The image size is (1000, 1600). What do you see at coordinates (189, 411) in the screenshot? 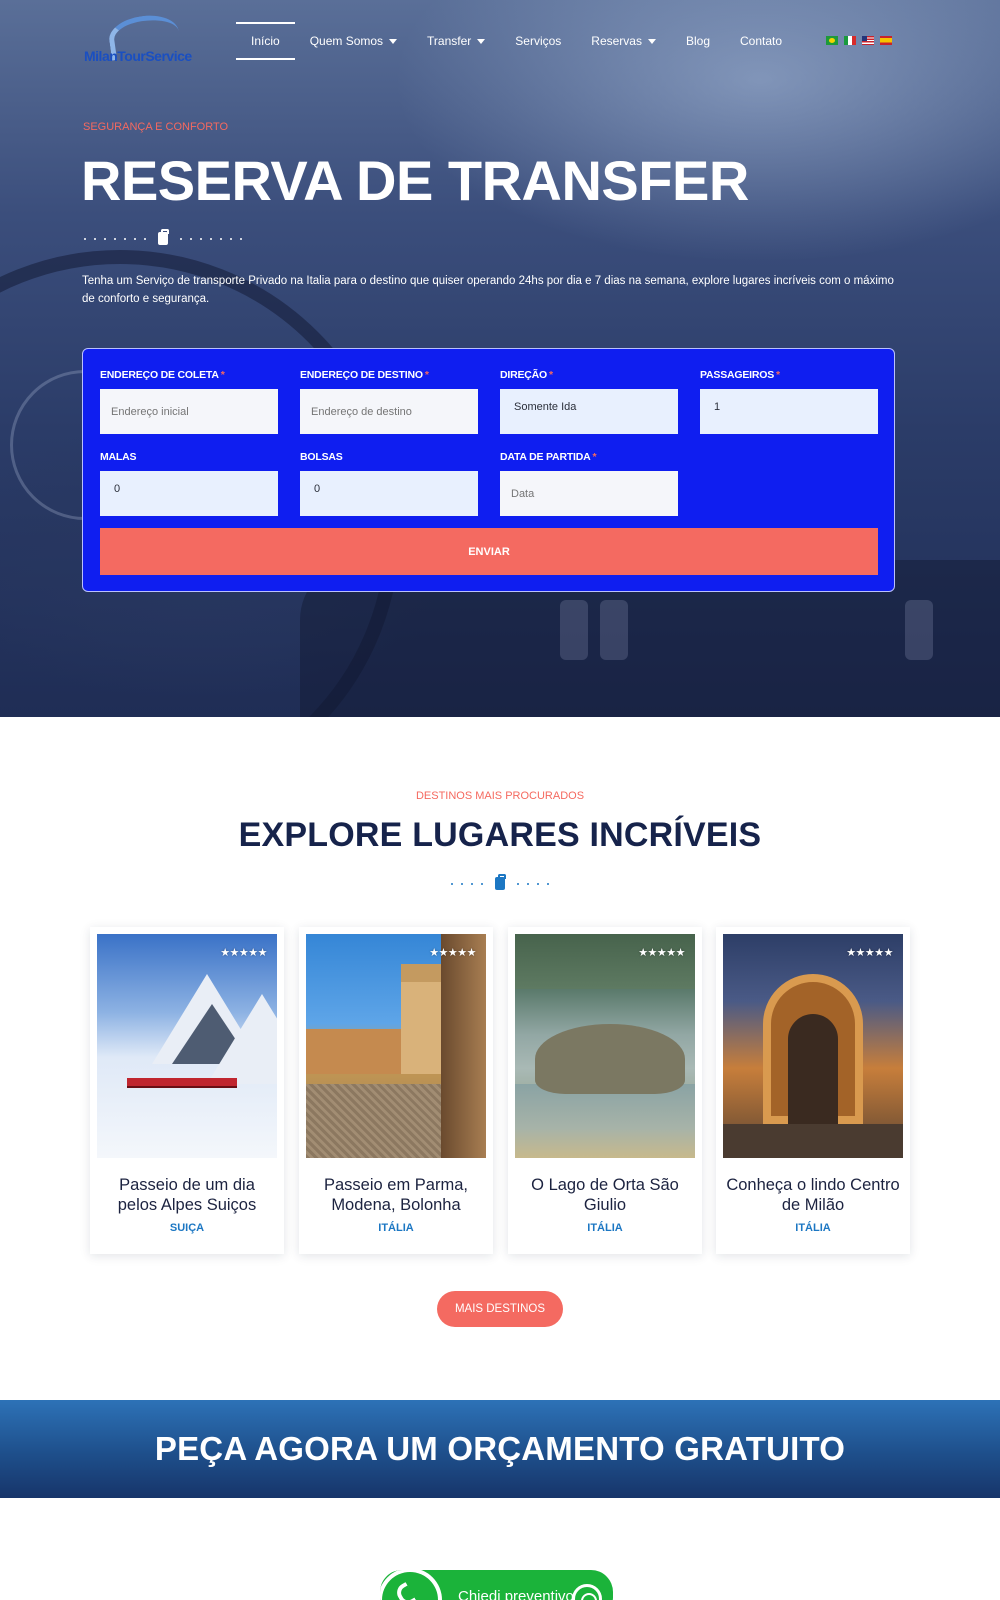
I see `pickup-input` at bounding box center [189, 411].